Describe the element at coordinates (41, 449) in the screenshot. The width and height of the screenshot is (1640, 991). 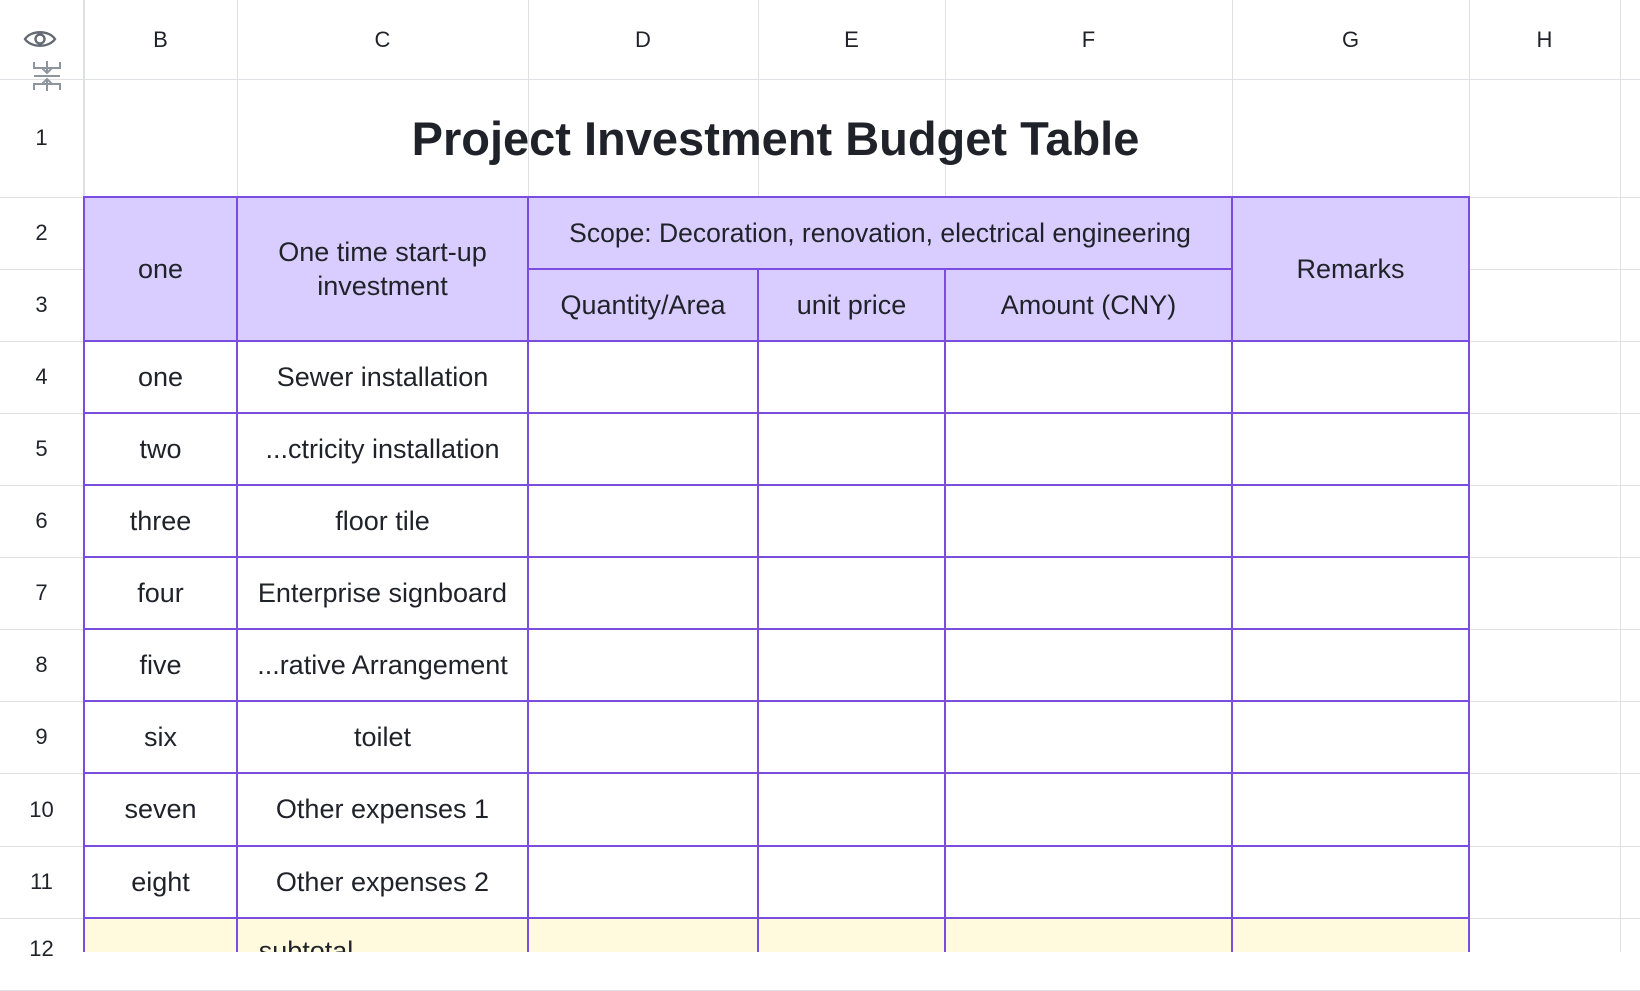
I see `row-header-5: 5` at that location.